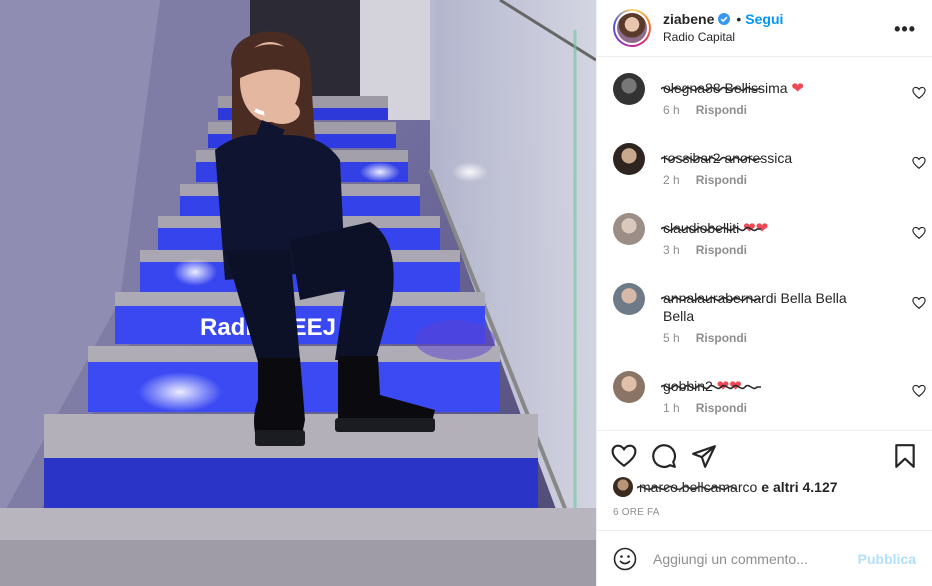 The image size is (932, 586). Describe the element at coordinates (724, 19) in the screenshot. I see `verified-badge-icon` at that location.